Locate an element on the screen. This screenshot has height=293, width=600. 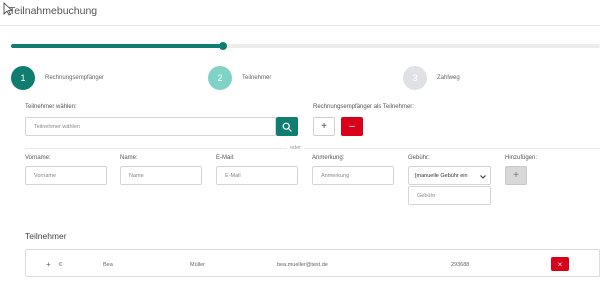
search-icon is located at coordinates (287, 127).